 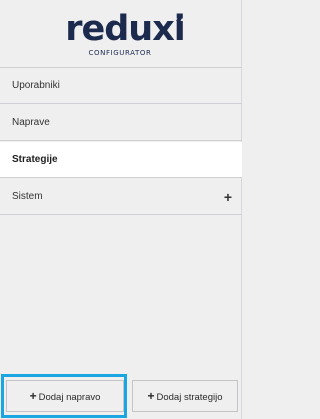 What do you see at coordinates (69, 397) in the screenshot?
I see `add-device-label: Dodaj napravo` at bounding box center [69, 397].